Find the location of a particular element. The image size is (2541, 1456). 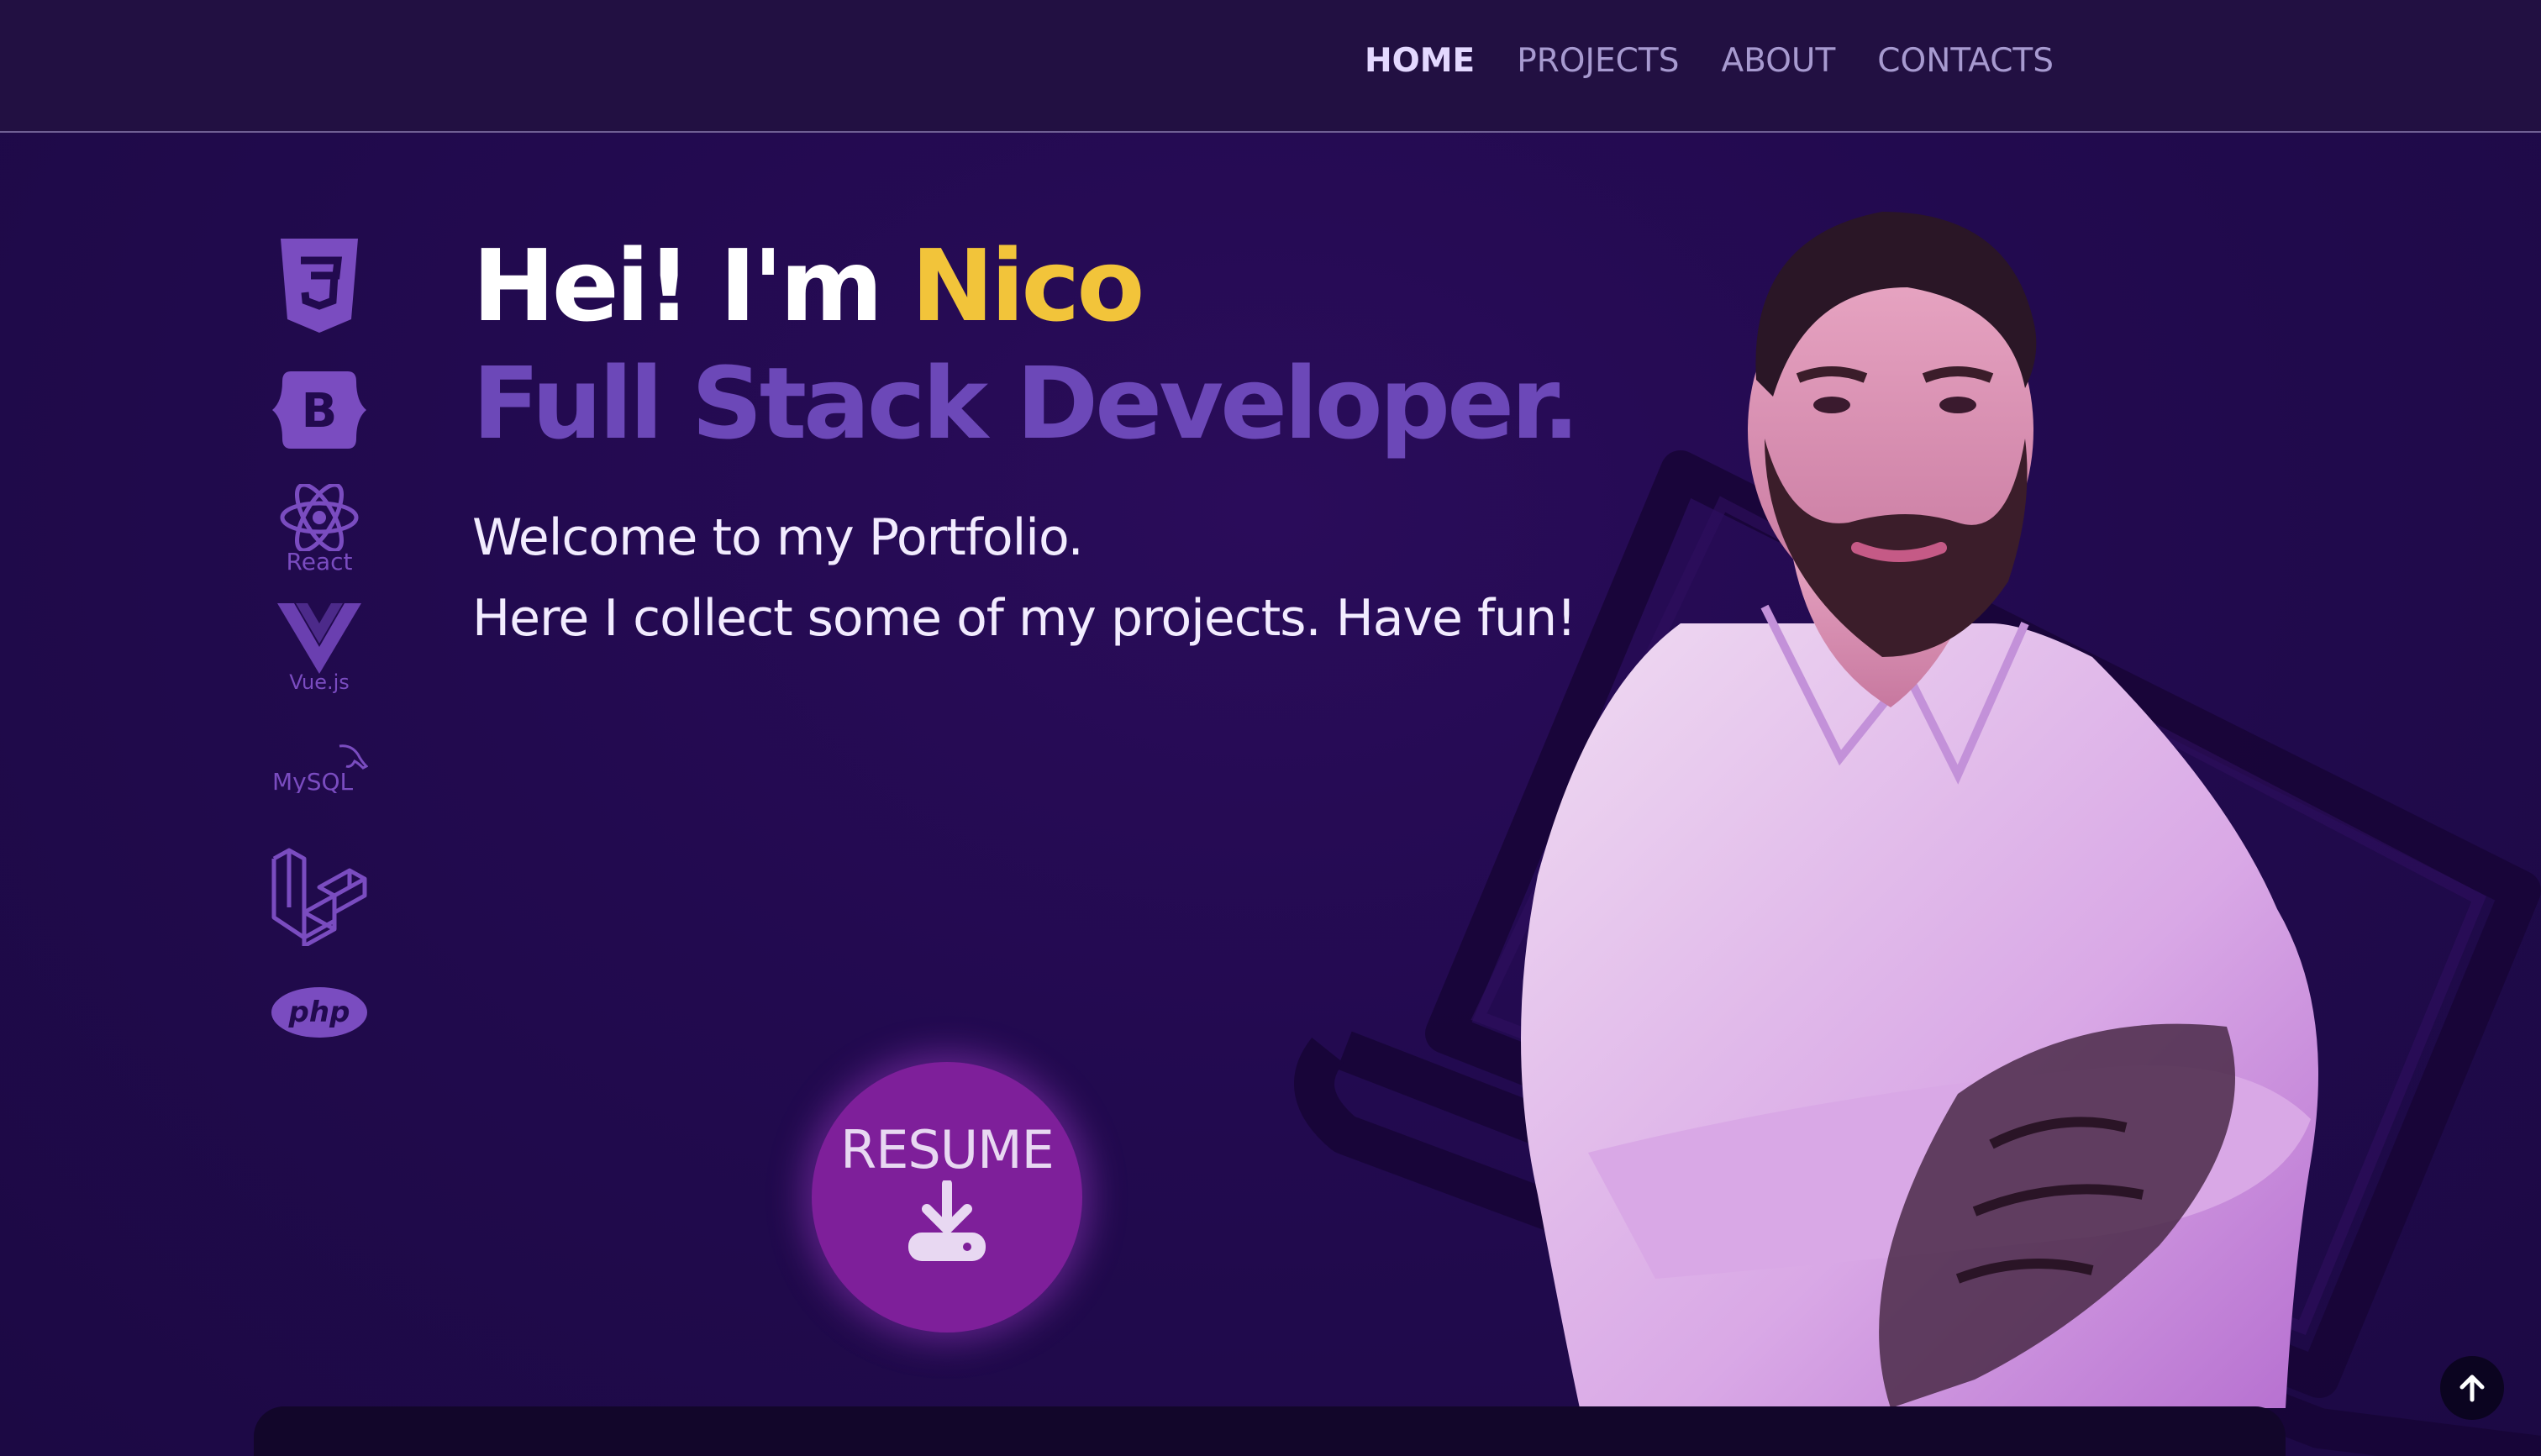

php-icon: php is located at coordinates (319, 1012).